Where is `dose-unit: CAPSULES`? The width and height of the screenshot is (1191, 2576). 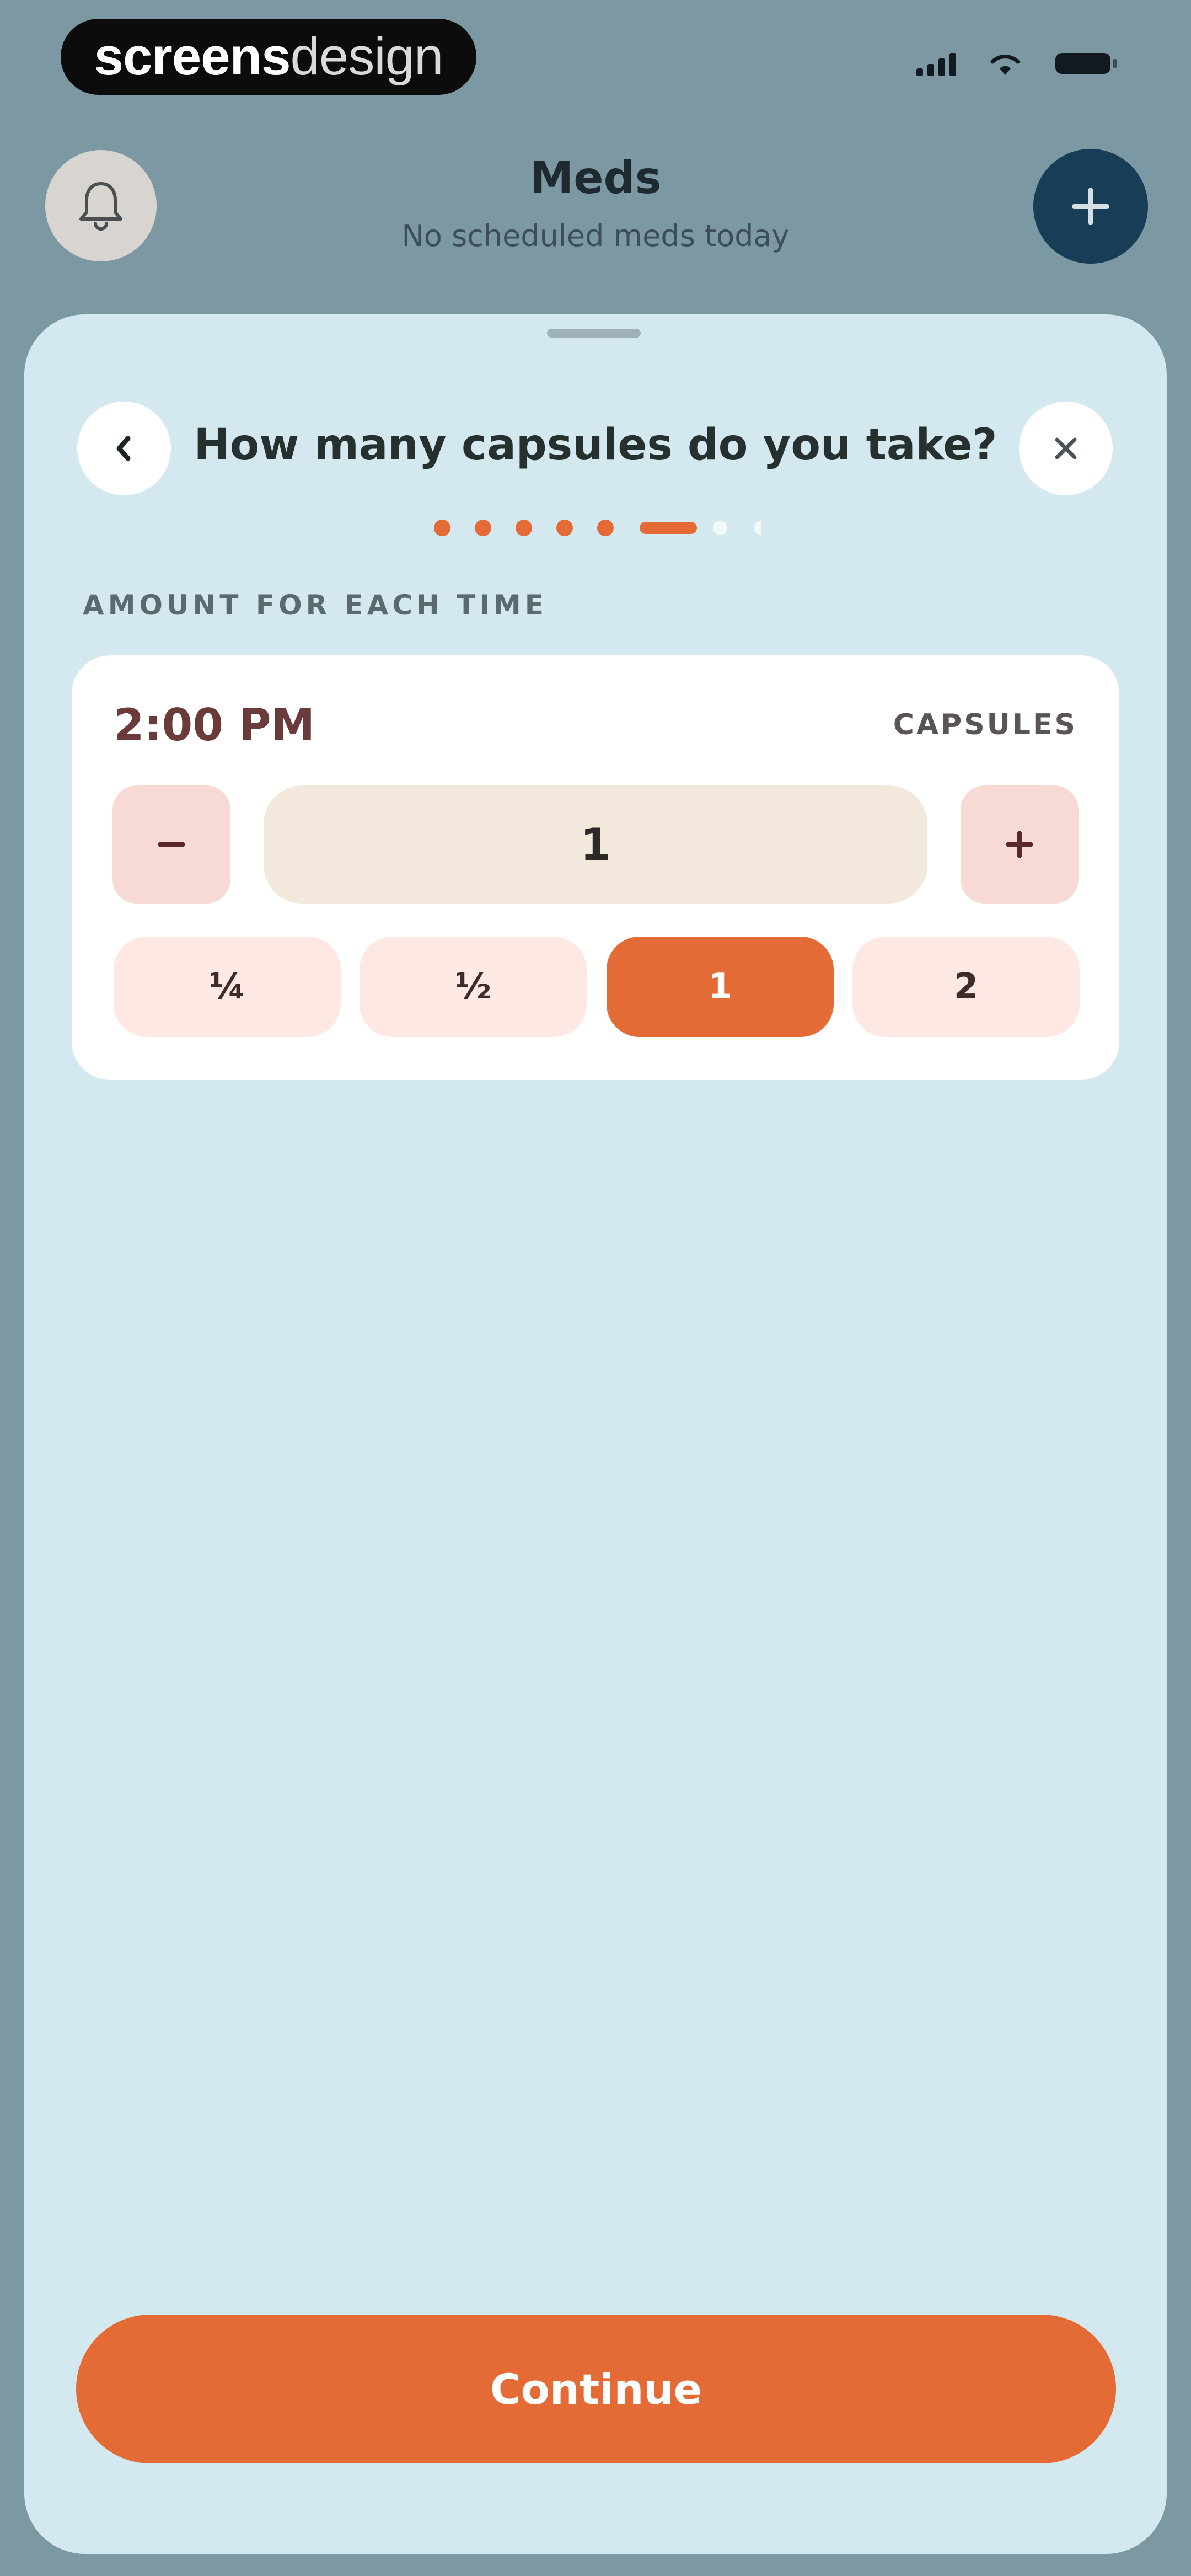 dose-unit: CAPSULES is located at coordinates (985, 724).